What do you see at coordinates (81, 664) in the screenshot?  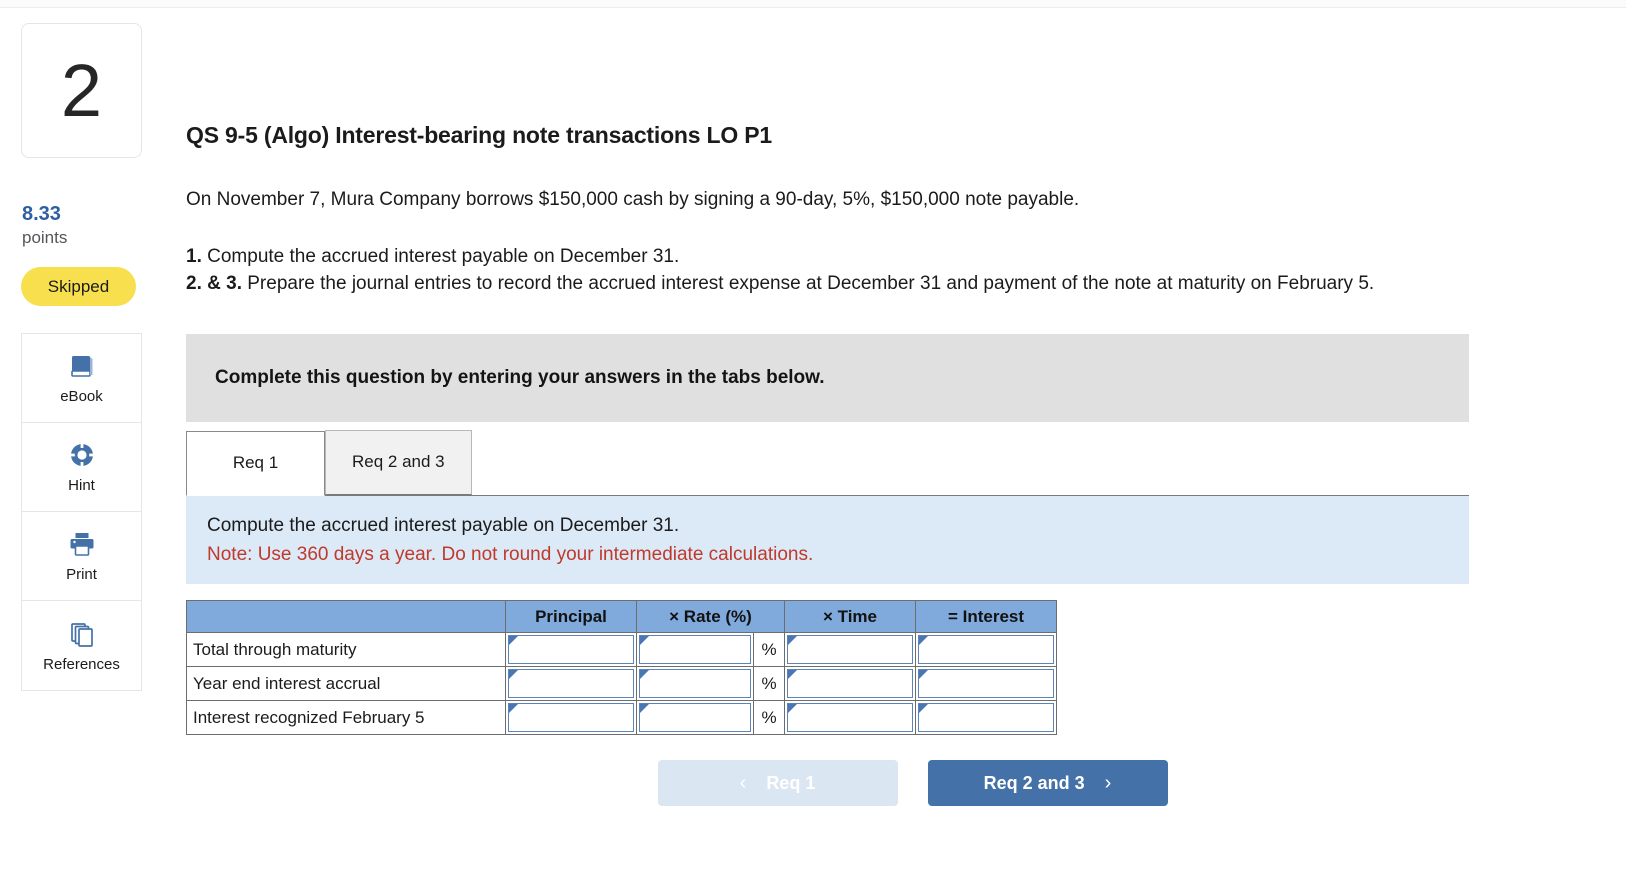 I see `tool-references-label: References` at bounding box center [81, 664].